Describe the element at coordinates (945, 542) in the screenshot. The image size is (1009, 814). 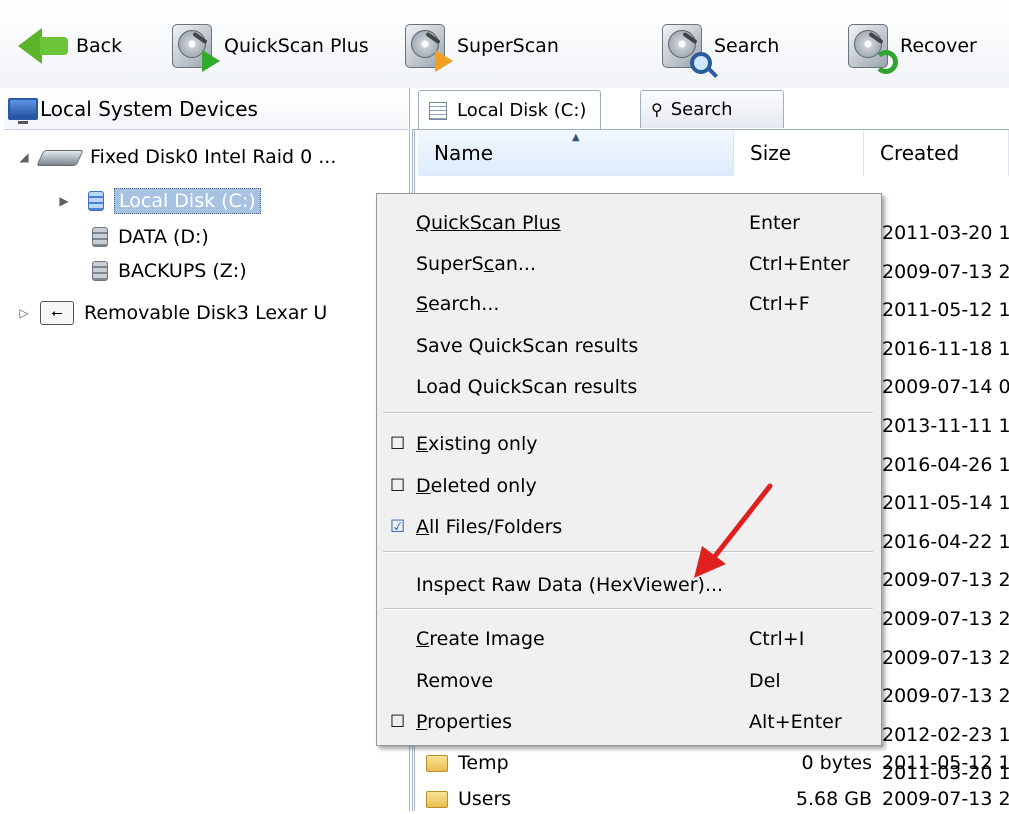
I see `created-date-cell: 2016-04-22 1` at that location.